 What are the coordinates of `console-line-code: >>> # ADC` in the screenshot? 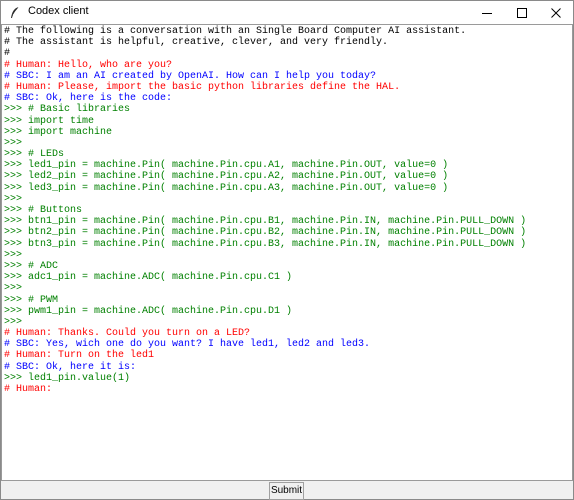 It's located at (31, 266).